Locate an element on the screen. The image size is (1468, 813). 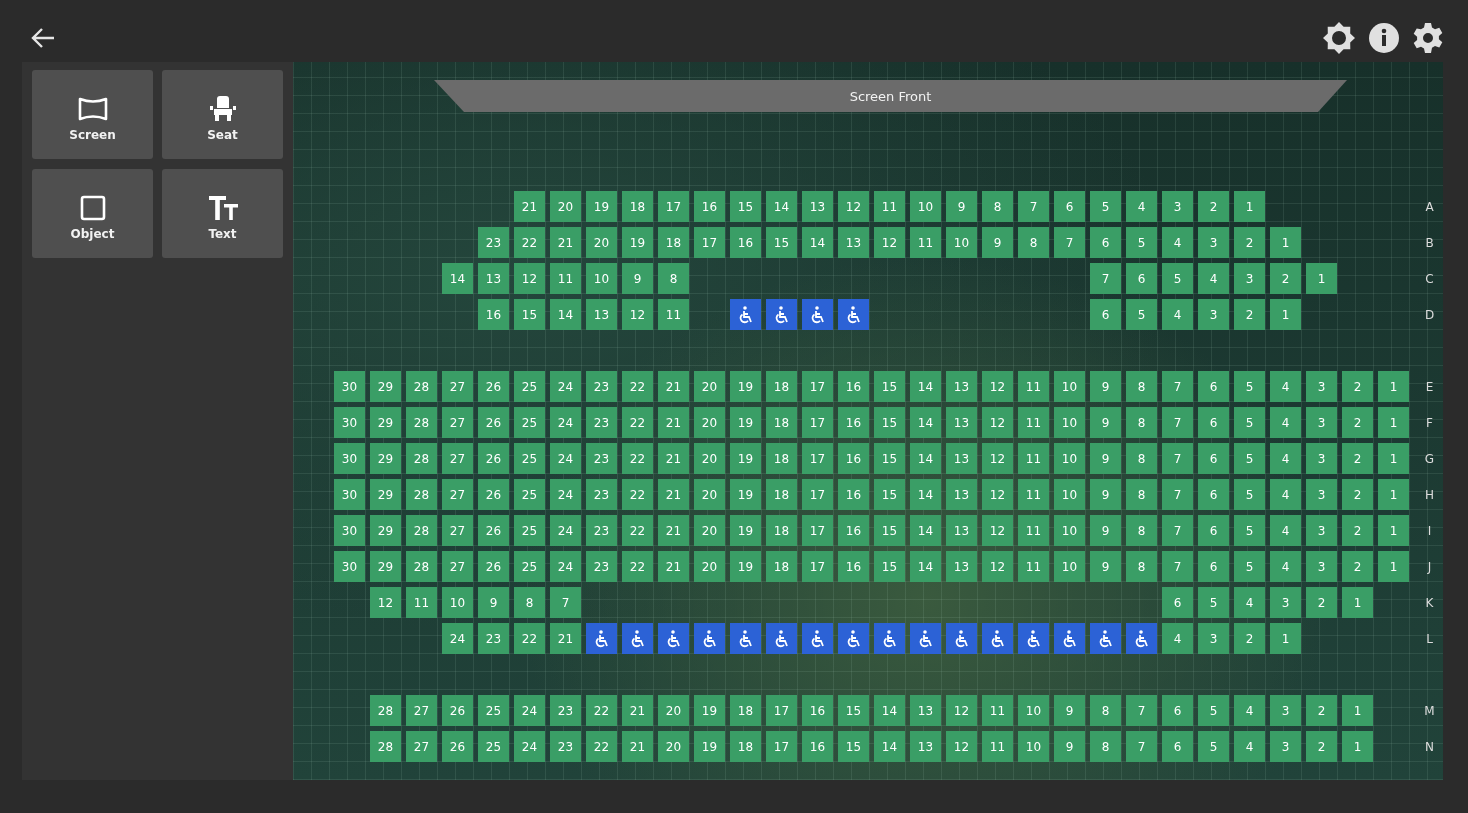
seat: 7 is located at coordinates (1177, 422).